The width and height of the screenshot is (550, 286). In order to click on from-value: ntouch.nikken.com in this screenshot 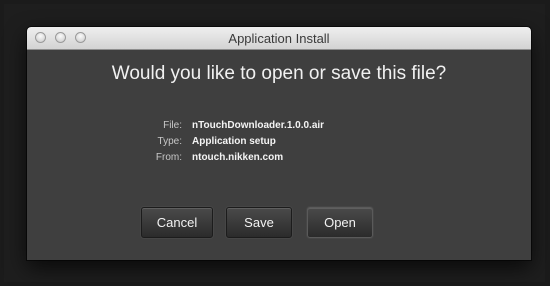, I will do `click(238, 157)`.